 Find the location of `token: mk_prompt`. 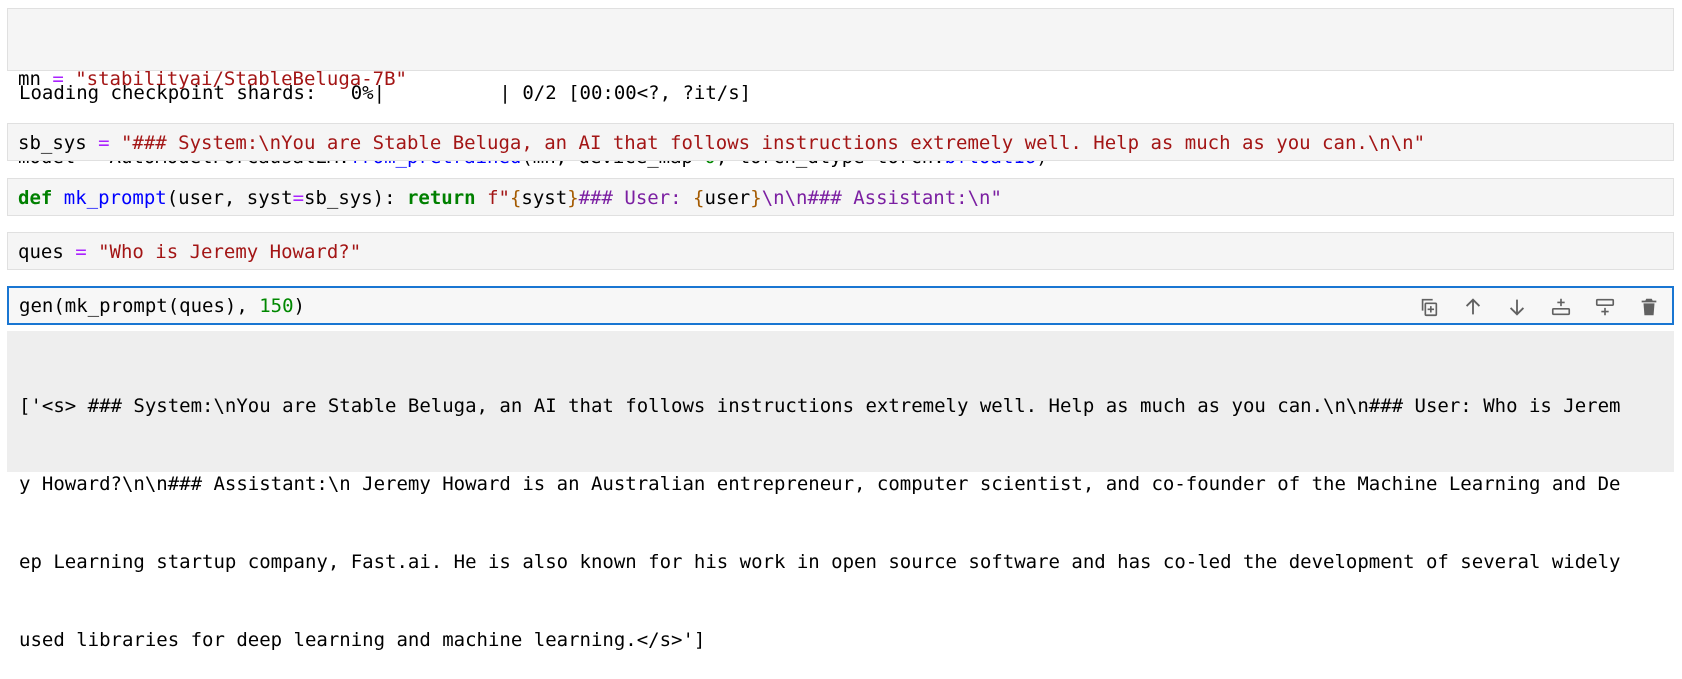

token: mk_prompt is located at coordinates (115, 198).